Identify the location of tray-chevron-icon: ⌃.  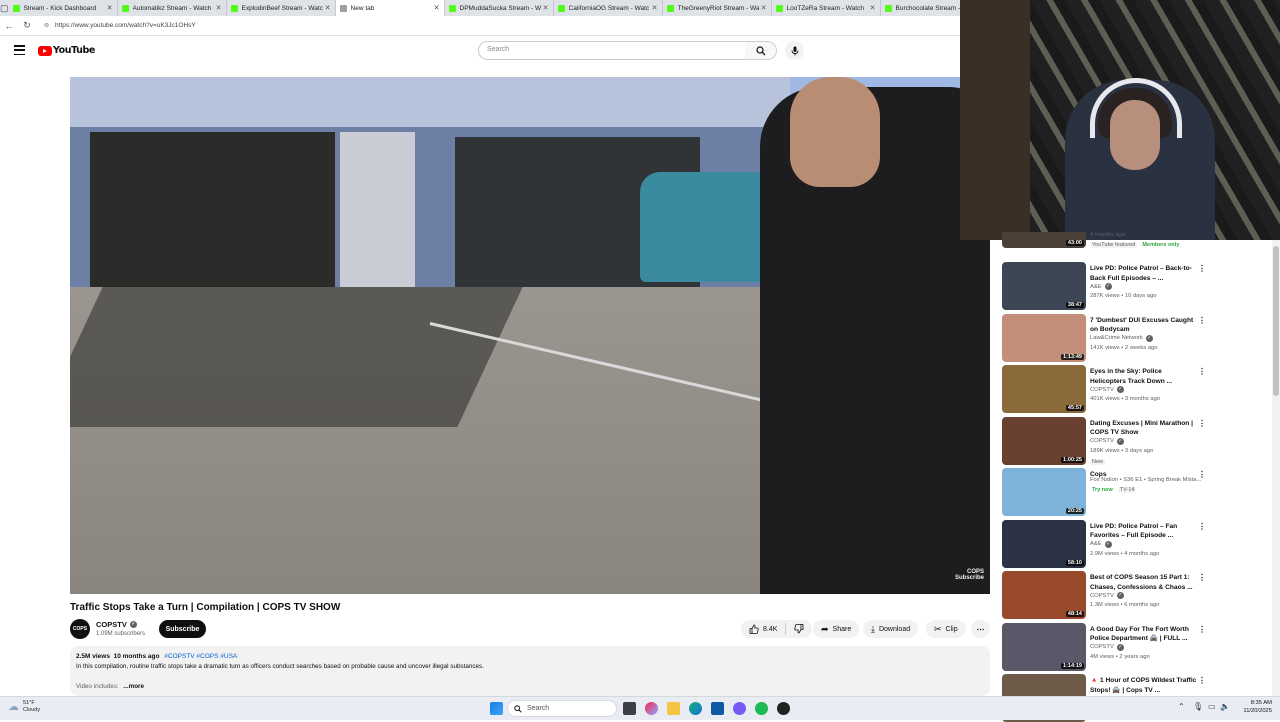
(1181, 706).